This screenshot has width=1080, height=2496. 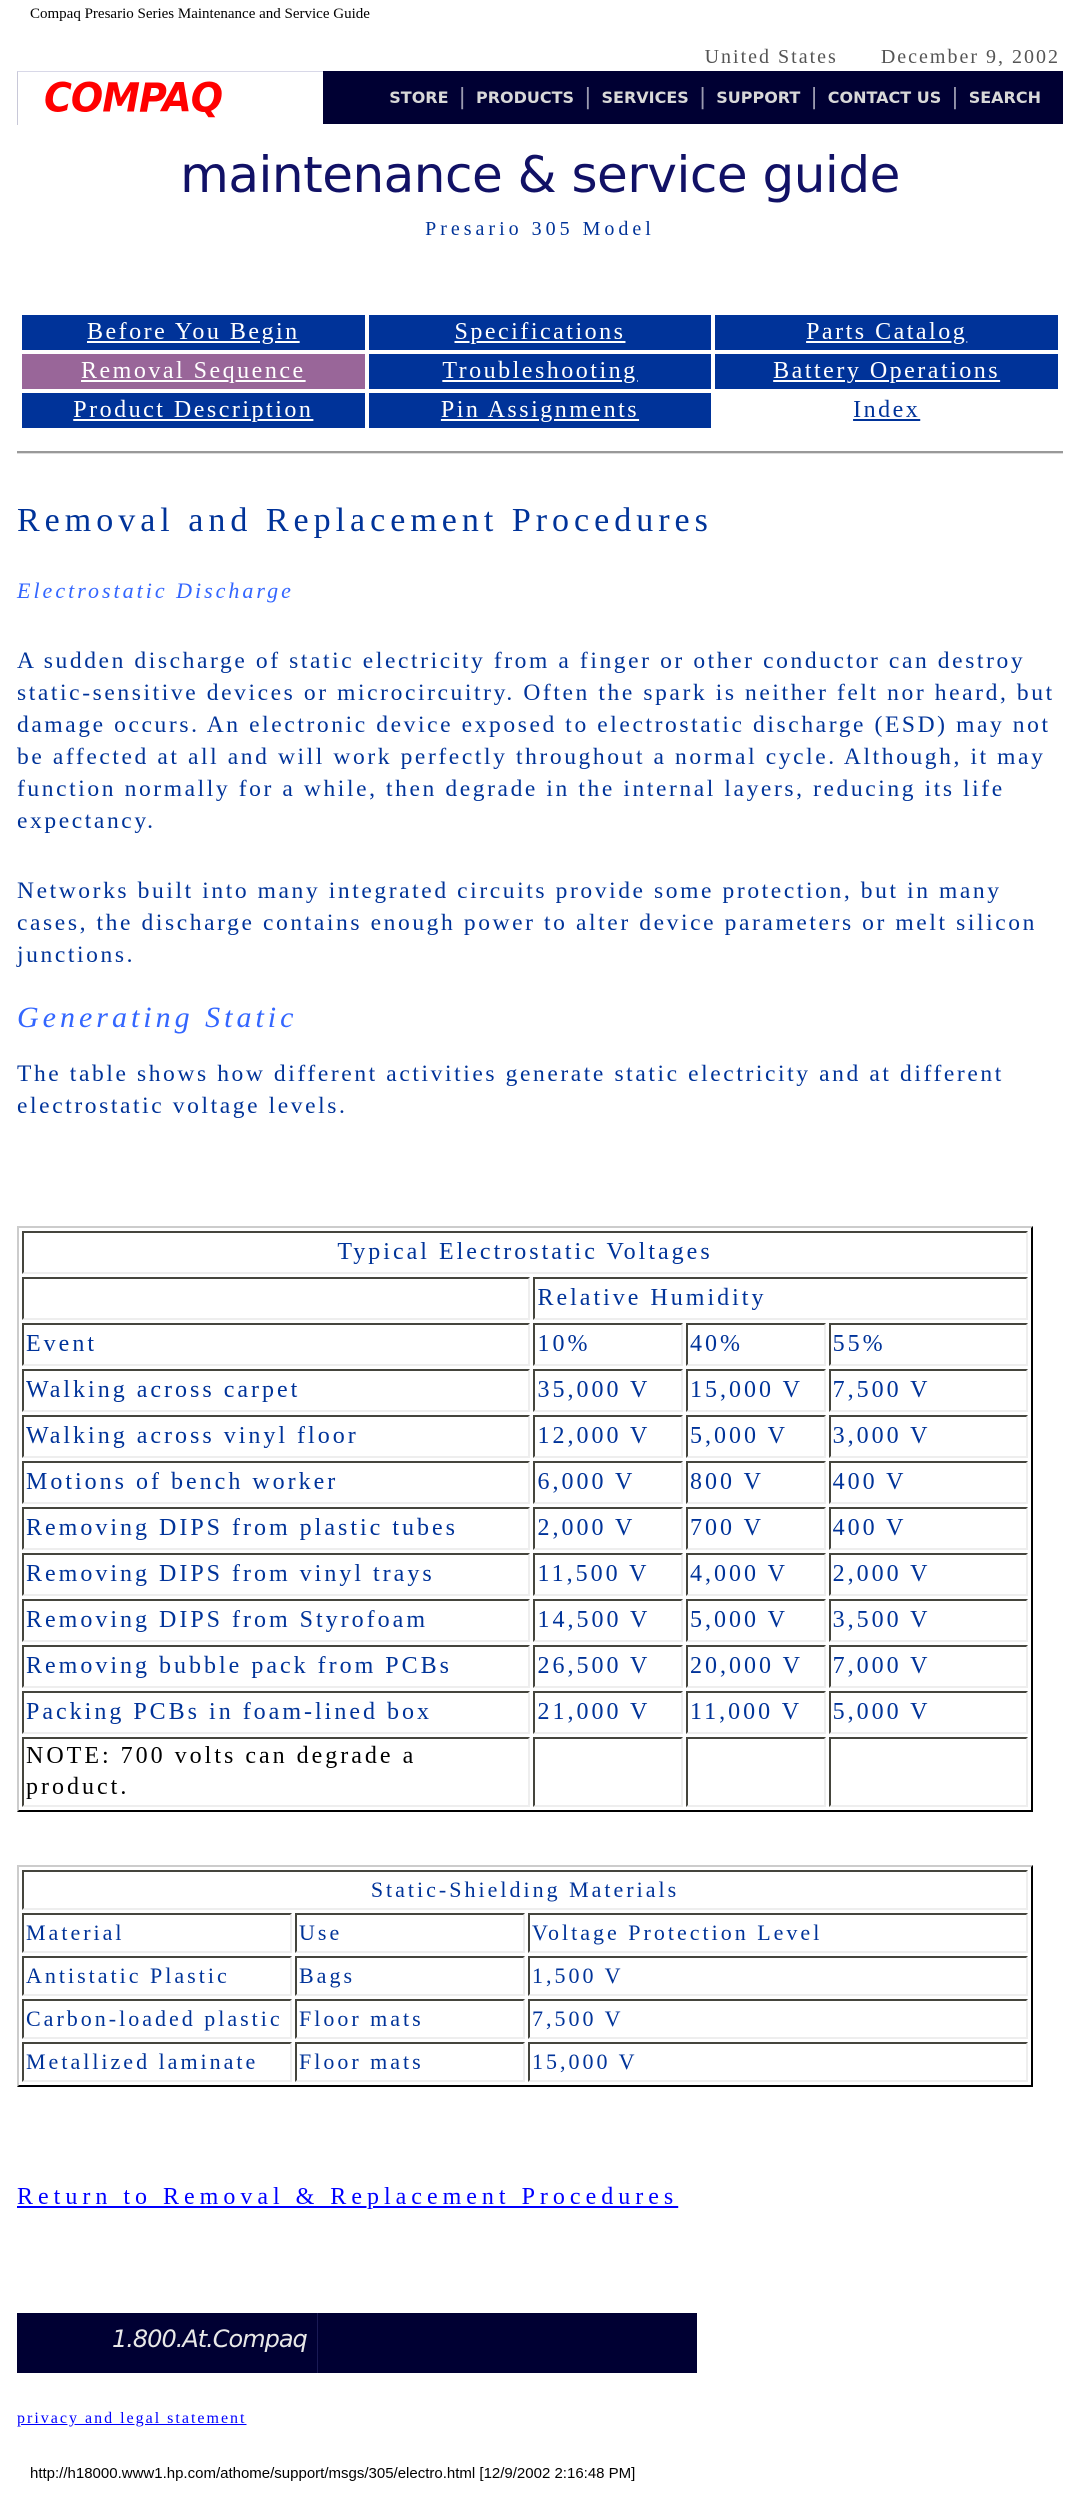 What do you see at coordinates (276, 1390) in the screenshot?
I see `event-cell: Walking across carpet` at bounding box center [276, 1390].